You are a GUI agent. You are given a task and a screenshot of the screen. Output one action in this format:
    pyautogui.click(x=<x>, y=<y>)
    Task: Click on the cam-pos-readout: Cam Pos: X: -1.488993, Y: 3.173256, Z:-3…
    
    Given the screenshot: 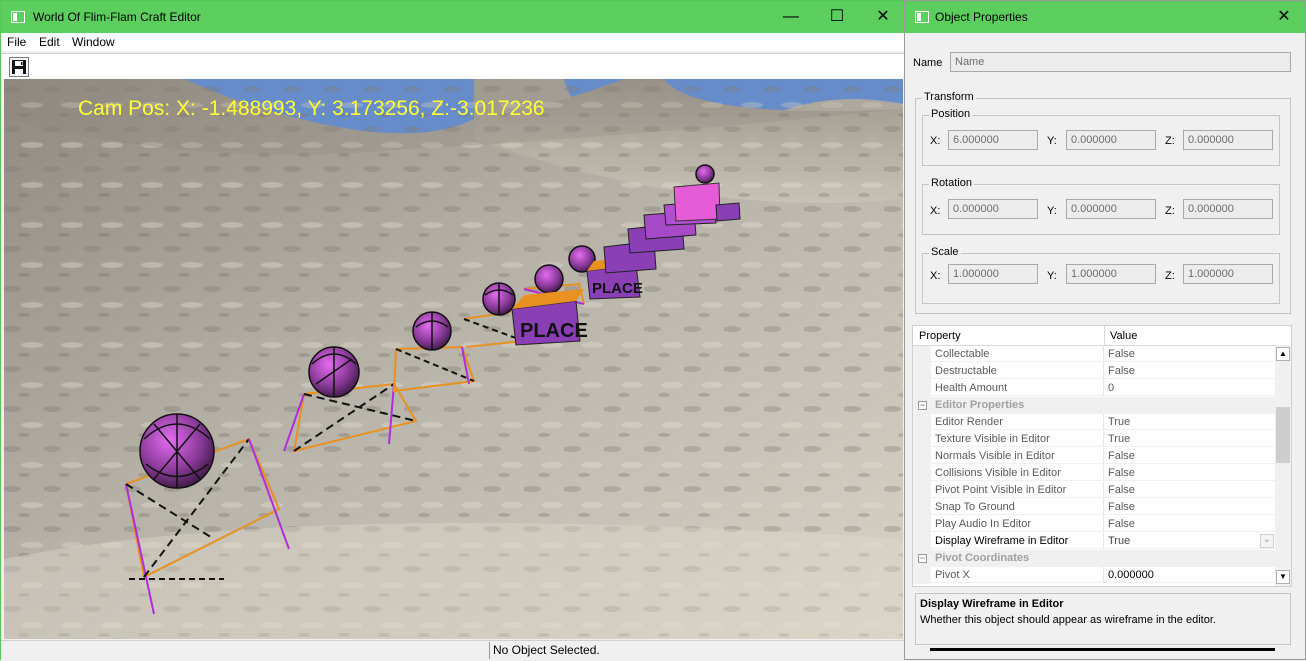 What is the action you would take?
    pyautogui.click(x=311, y=108)
    